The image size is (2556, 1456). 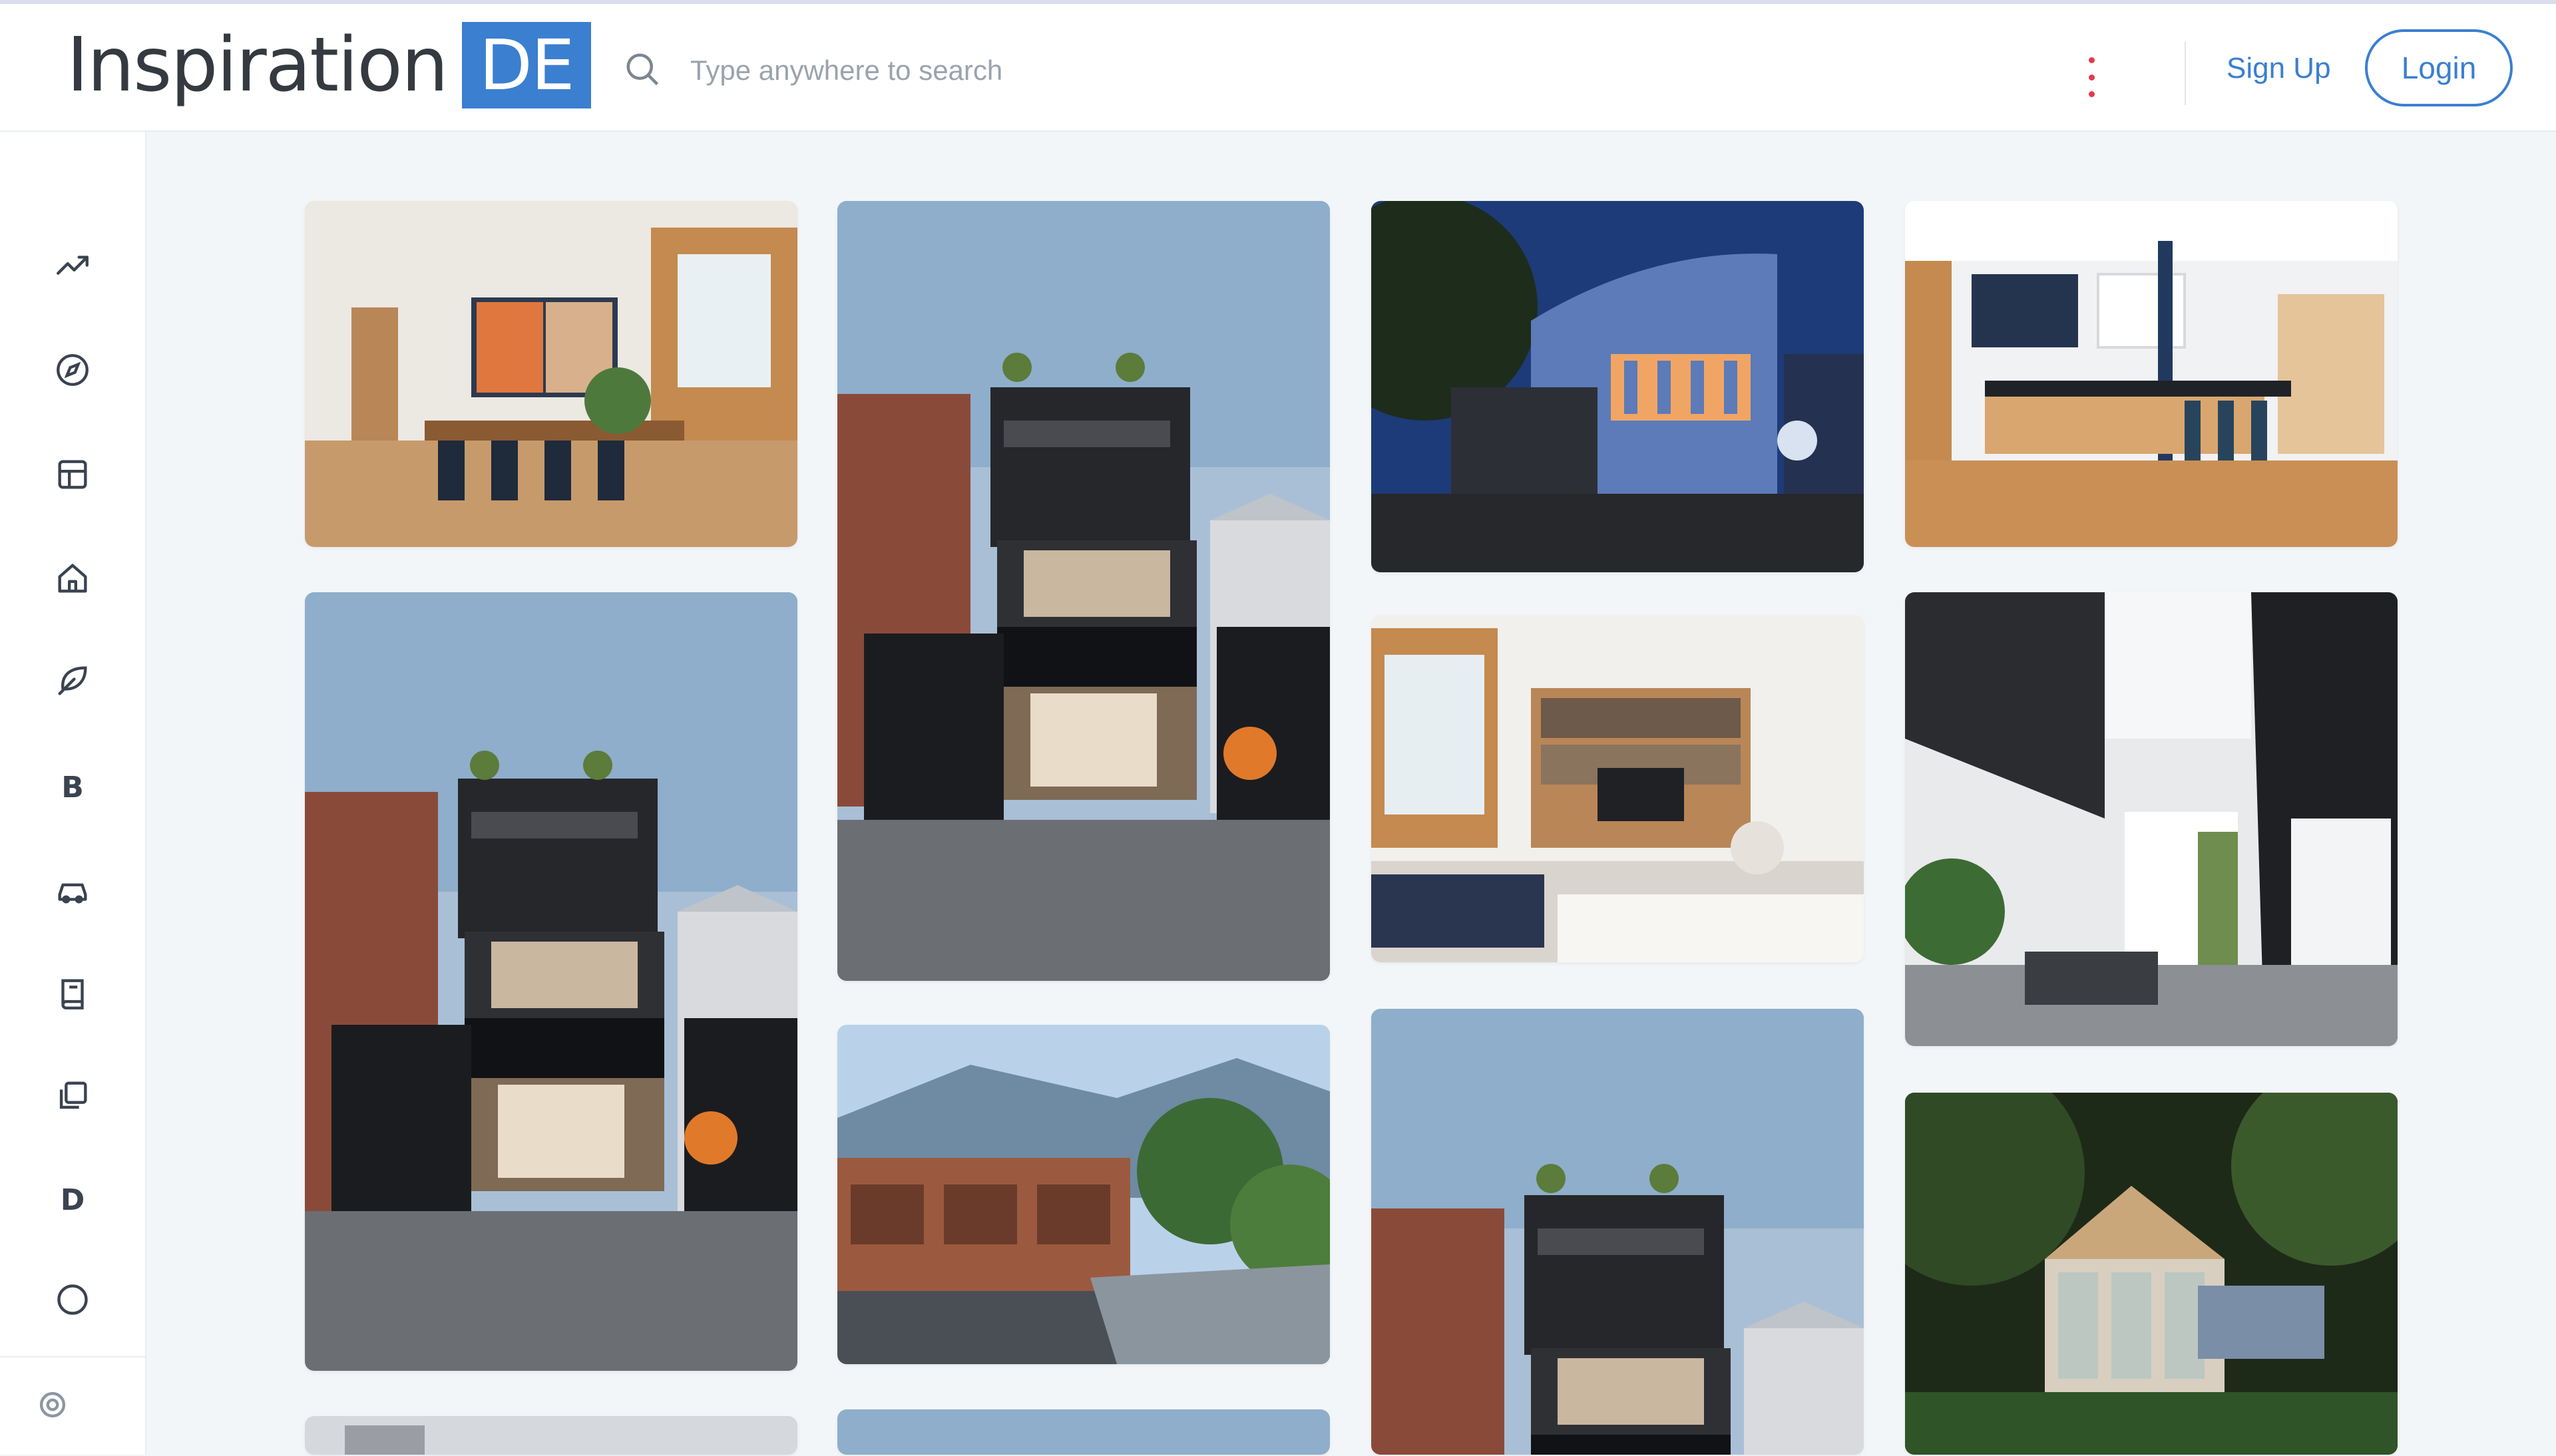 I want to click on search-input, so click(x=990, y=70).